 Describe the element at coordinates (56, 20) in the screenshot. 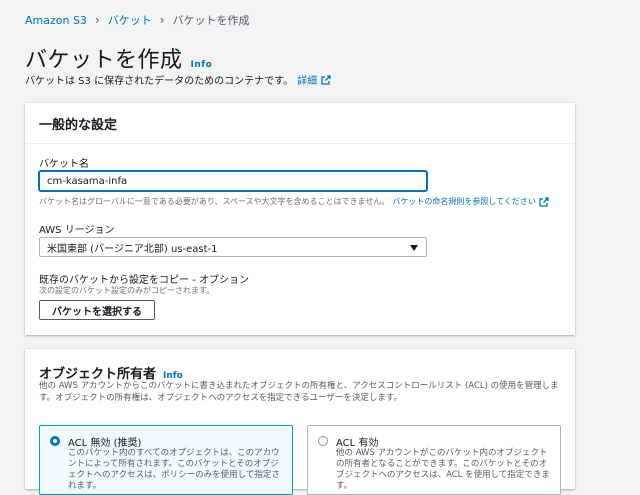

I see `breadcrumb-amazon-s3: Amazon S3` at that location.